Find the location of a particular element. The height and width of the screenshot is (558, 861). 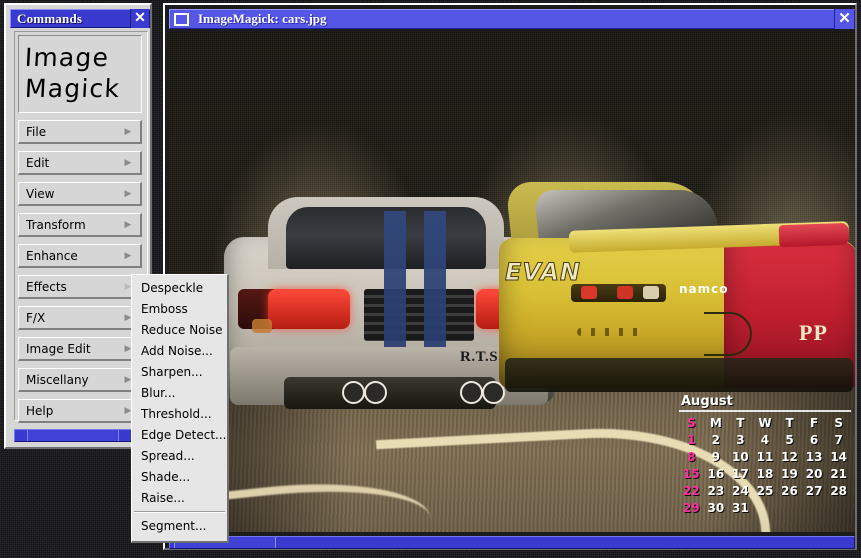

imagemagick-logo: Image Magick is located at coordinates (80, 74).